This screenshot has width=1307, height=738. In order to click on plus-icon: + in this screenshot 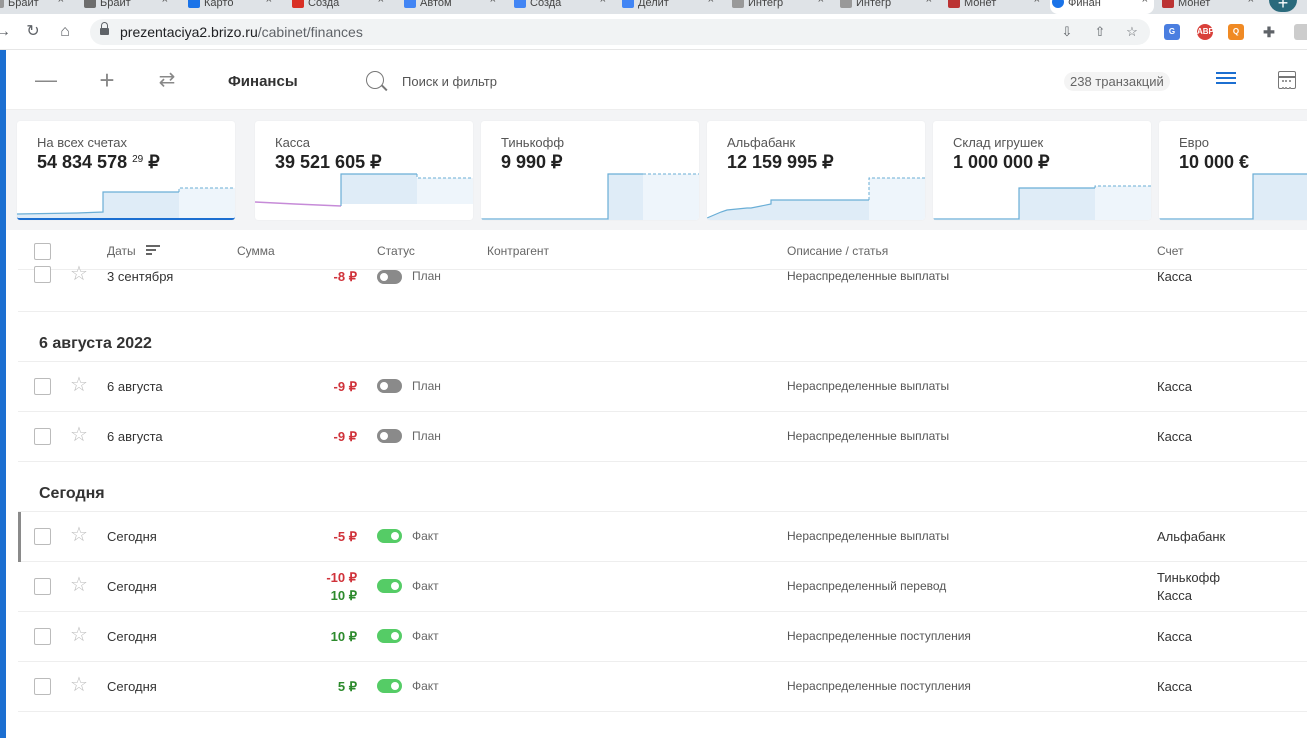, I will do `click(107, 80)`.